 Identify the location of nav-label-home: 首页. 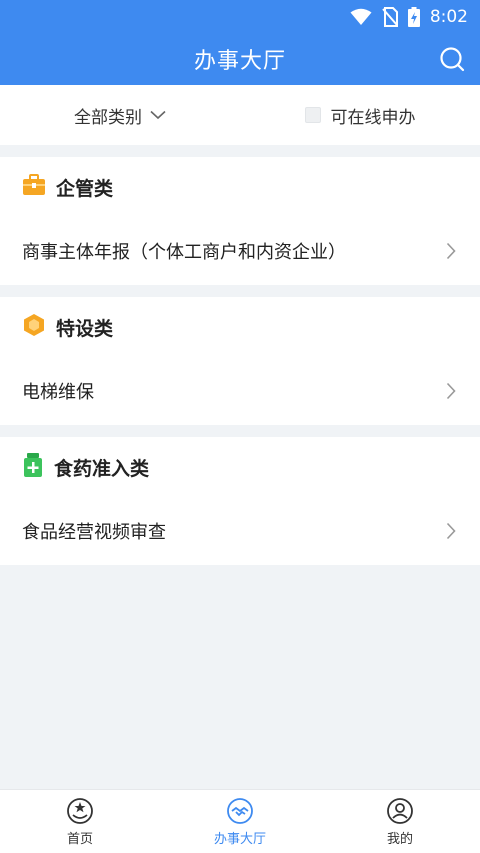
(79, 839).